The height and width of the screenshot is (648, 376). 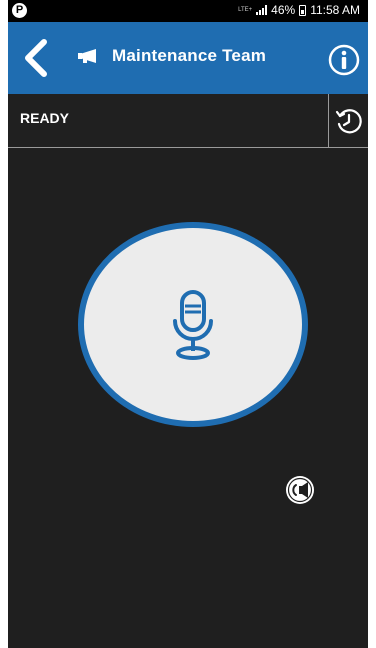 I want to click on speaker-icon, so click(x=300, y=490).